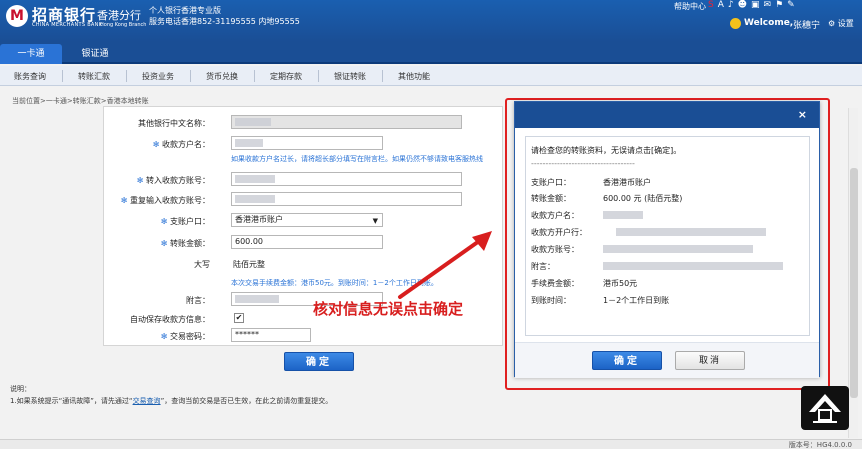 The height and width of the screenshot is (449, 862). What do you see at coordinates (721, 5) in the screenshot?
I see `font-icon: A` at bounding box center [721, 5].